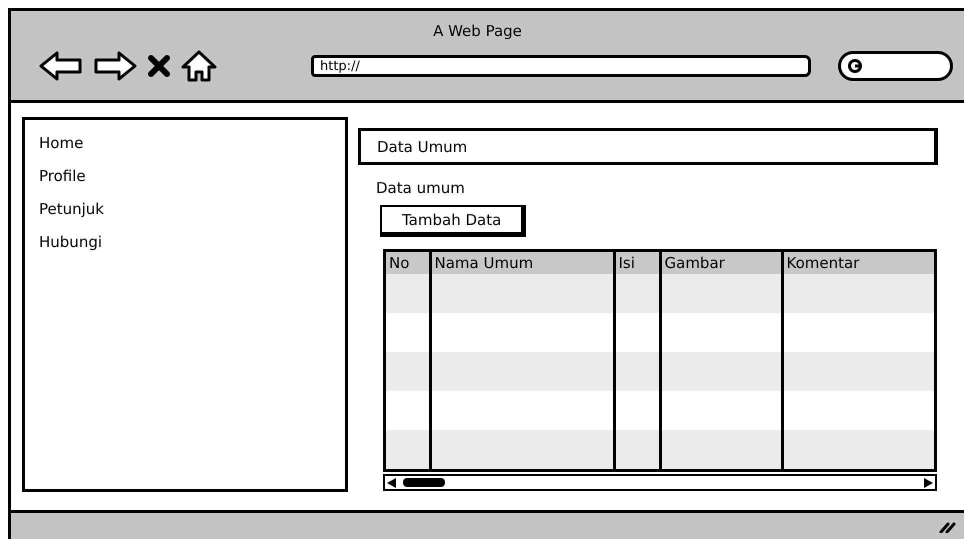 The height and width of the screenshot is (539, 964). Describe the element at coordinates (660, 482) in the screenshot. I see `horizontal-scrollbar` at that location.